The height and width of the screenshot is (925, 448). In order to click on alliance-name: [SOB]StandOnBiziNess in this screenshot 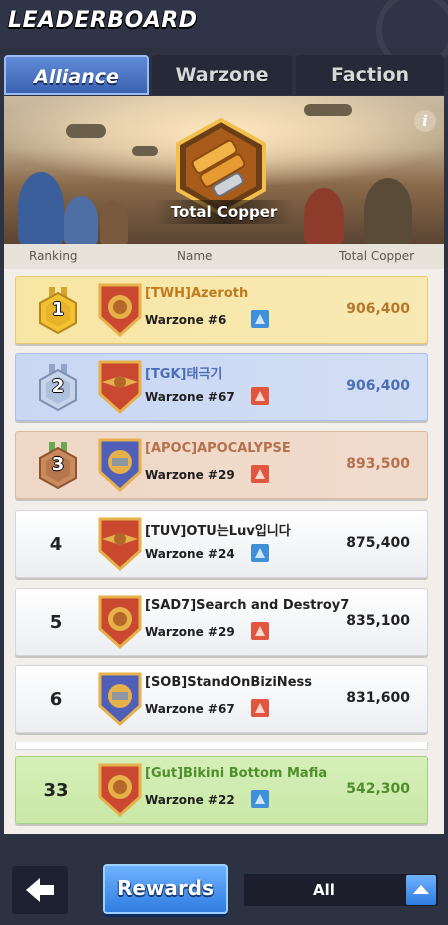, I will do `click(228, 682)`.